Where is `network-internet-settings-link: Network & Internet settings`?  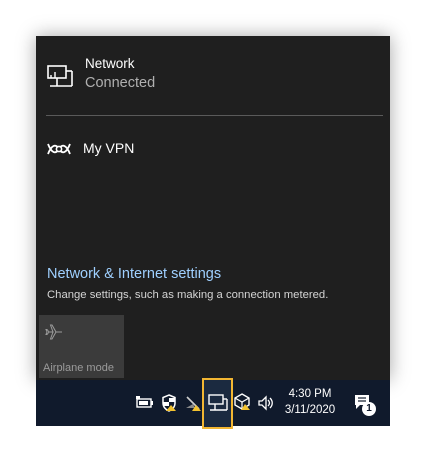 network-internet-settings-link: Network & Internet settings is located at coordinates (134, 274).